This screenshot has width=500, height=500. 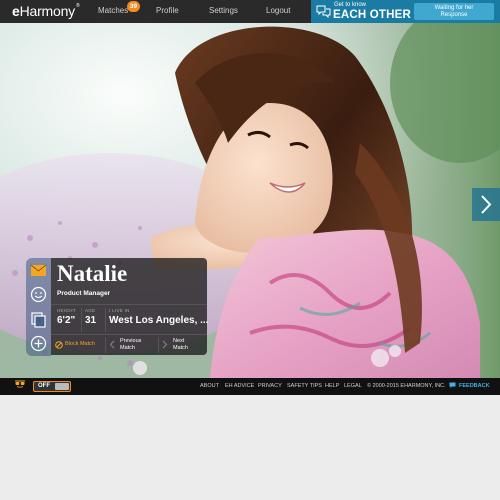 I want to click on nav-settings-label: Settings, so click(x=223, y=10).